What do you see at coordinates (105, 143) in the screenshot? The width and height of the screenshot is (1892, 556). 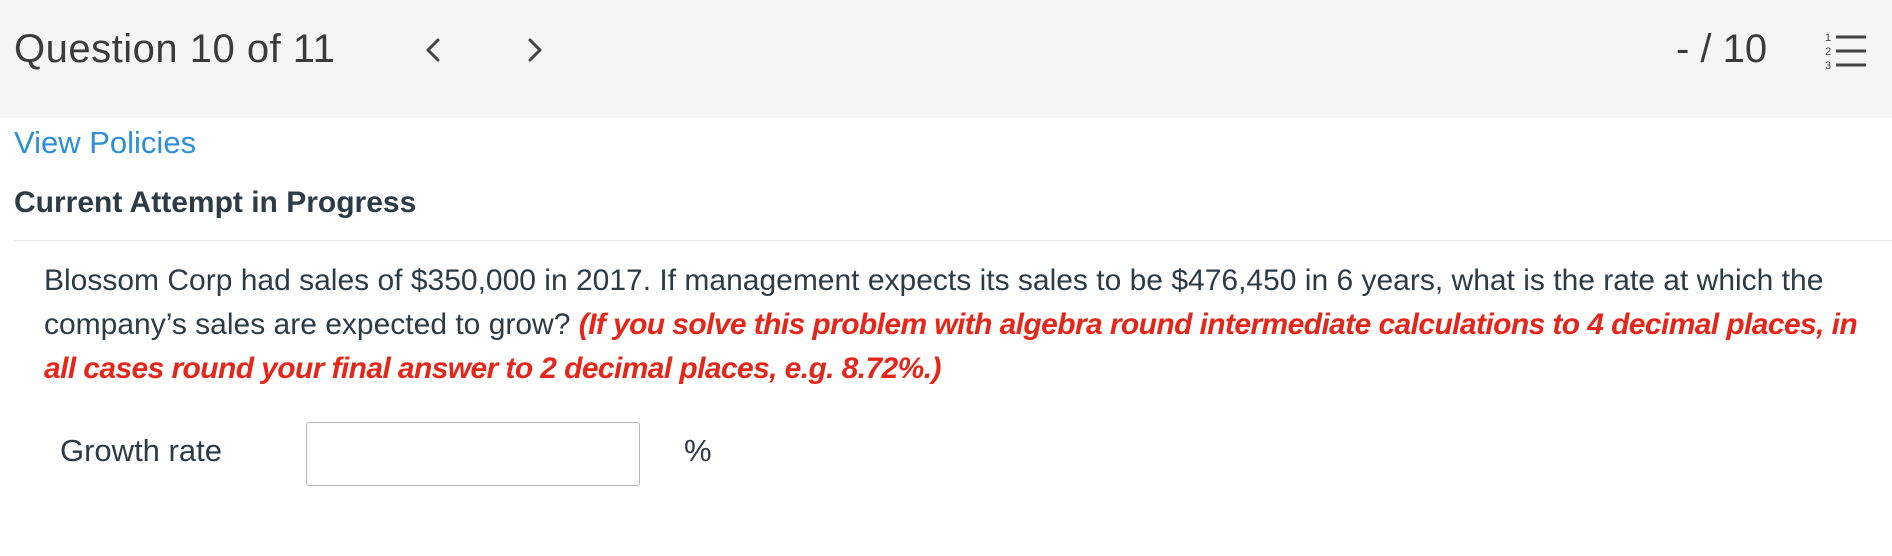 I see `view-policies-link: View Policies` at bounding box center [105, 143].